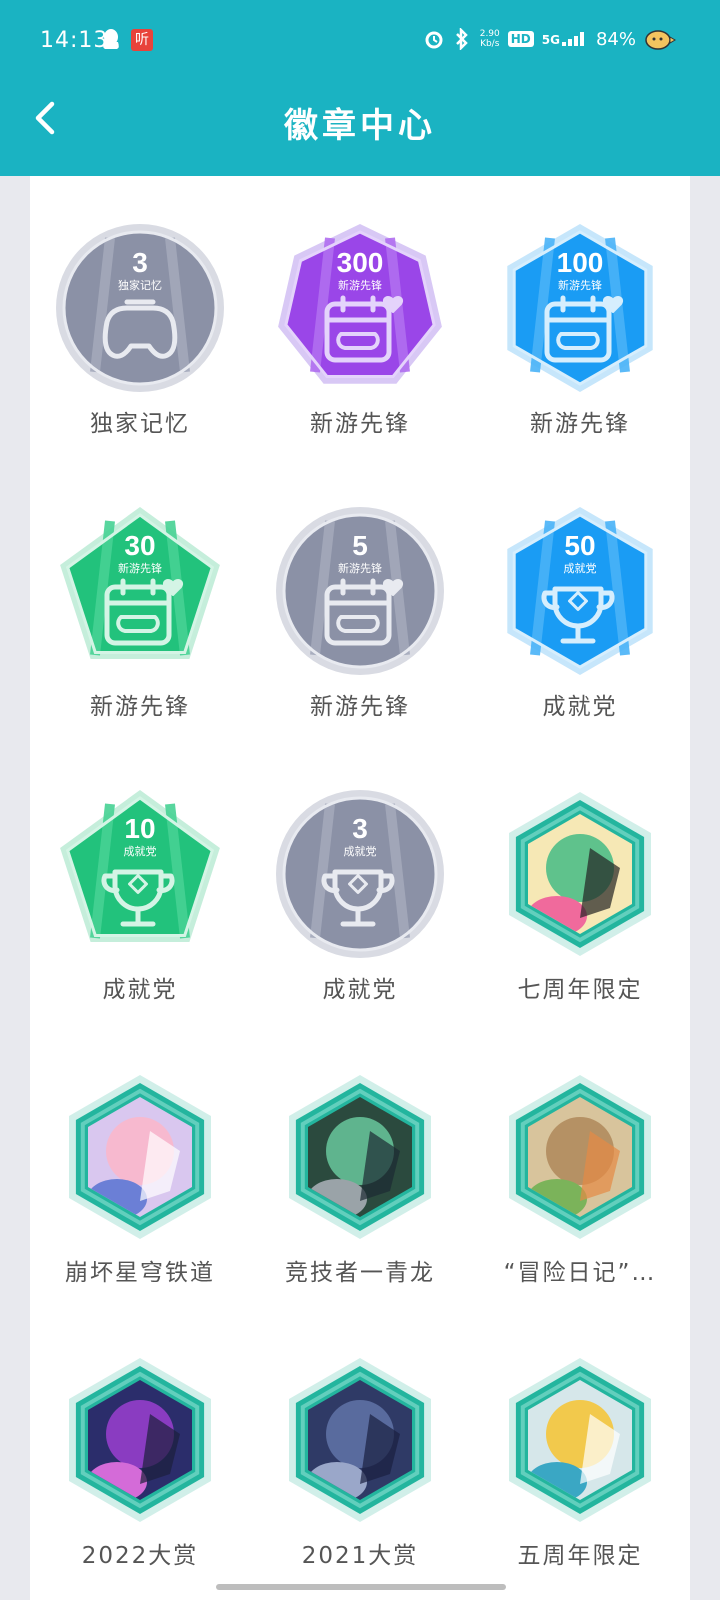  I want to click on badge-medal: 50 成就党, so click(580, 591).